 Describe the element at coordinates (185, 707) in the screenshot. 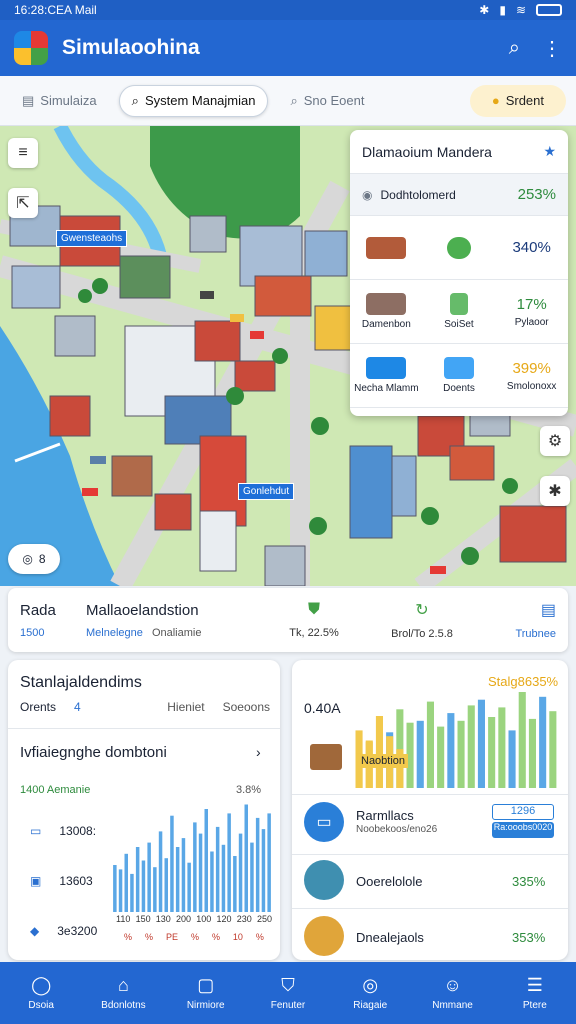

I see `tab-history: Hieniet` at that location.